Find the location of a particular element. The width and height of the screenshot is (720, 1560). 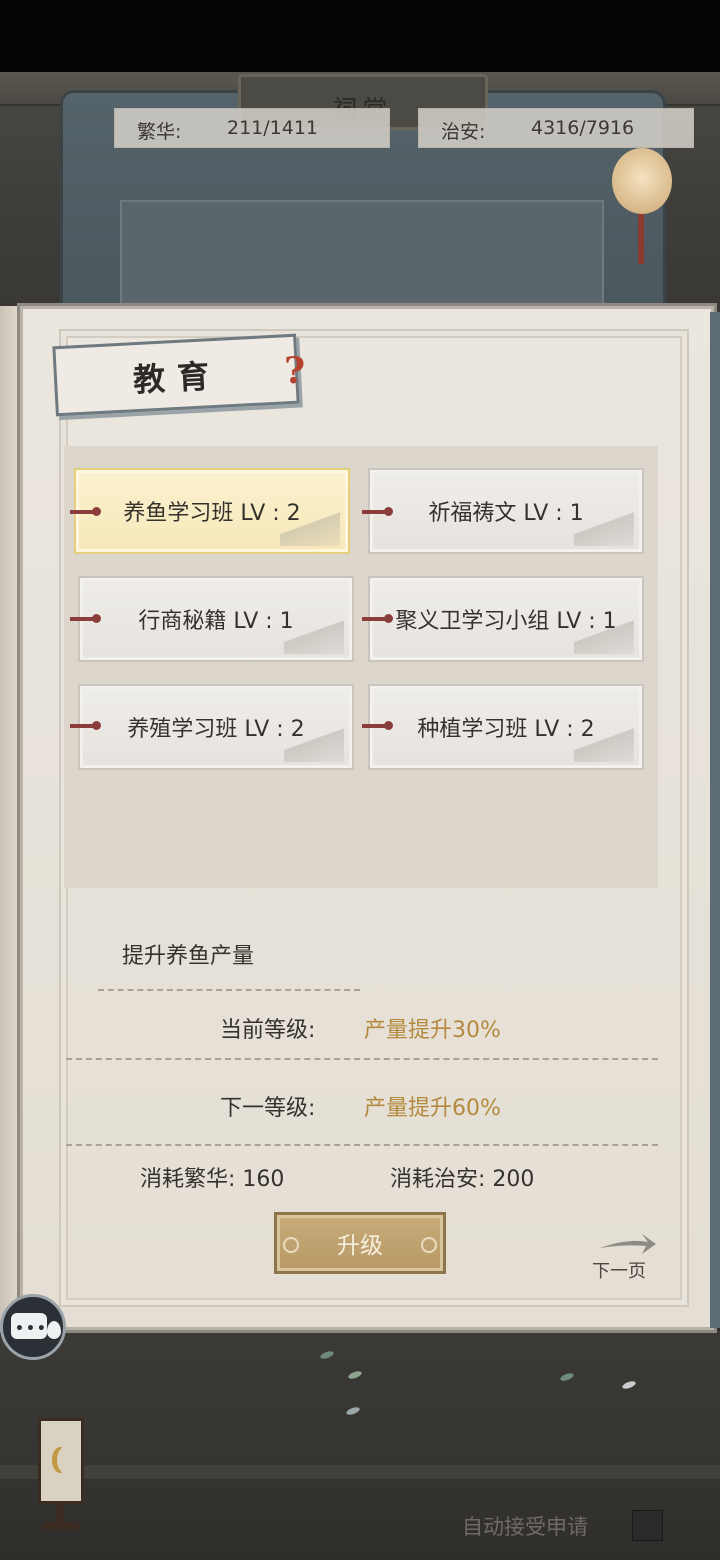

lamp-base is located at coordinates (61, 1526).